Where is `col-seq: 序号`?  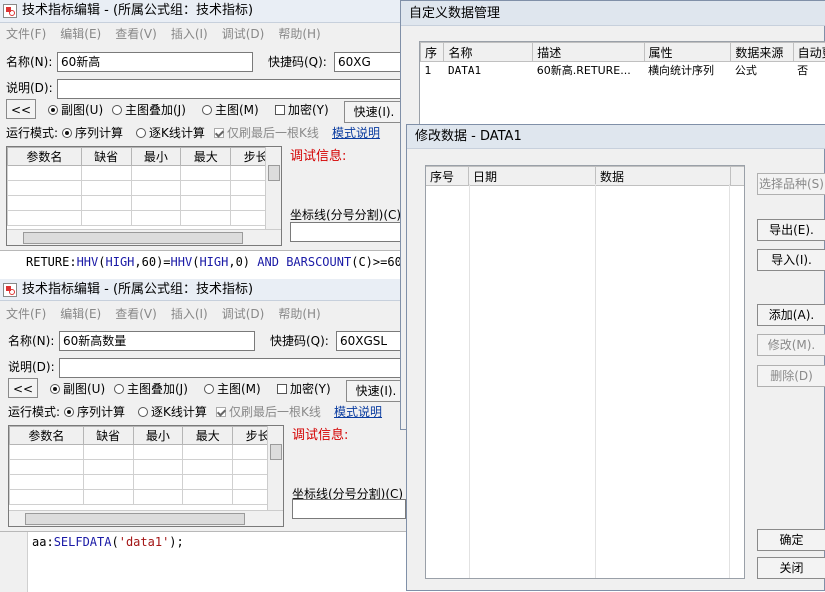 col-seq: 序号 is located at coordinates (447, 176).